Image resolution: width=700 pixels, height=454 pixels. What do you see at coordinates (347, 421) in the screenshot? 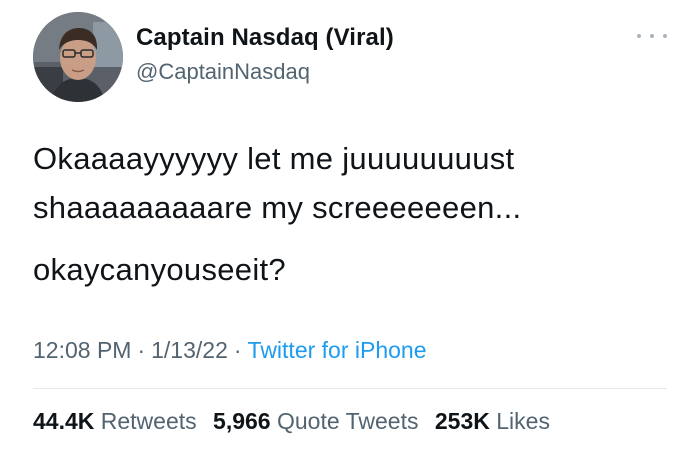
I see `quote-tweets-label: Quote Tweets` at bounding box center [347, 421].